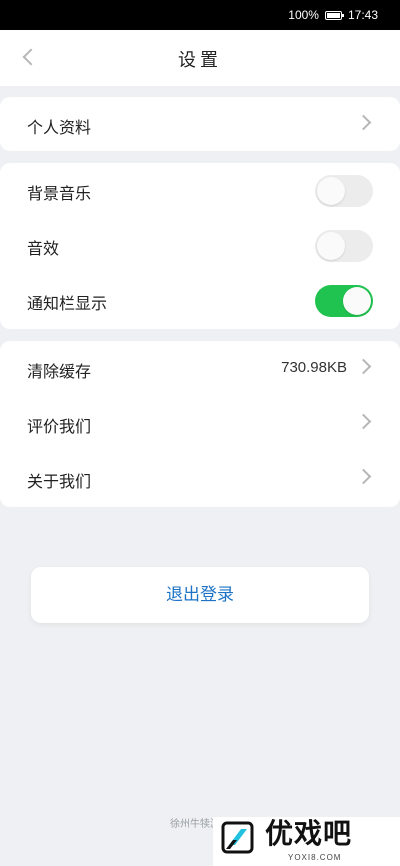 This screenshot has height=866, width=400. I want to click on page-title: 设置, so click(200, 60).